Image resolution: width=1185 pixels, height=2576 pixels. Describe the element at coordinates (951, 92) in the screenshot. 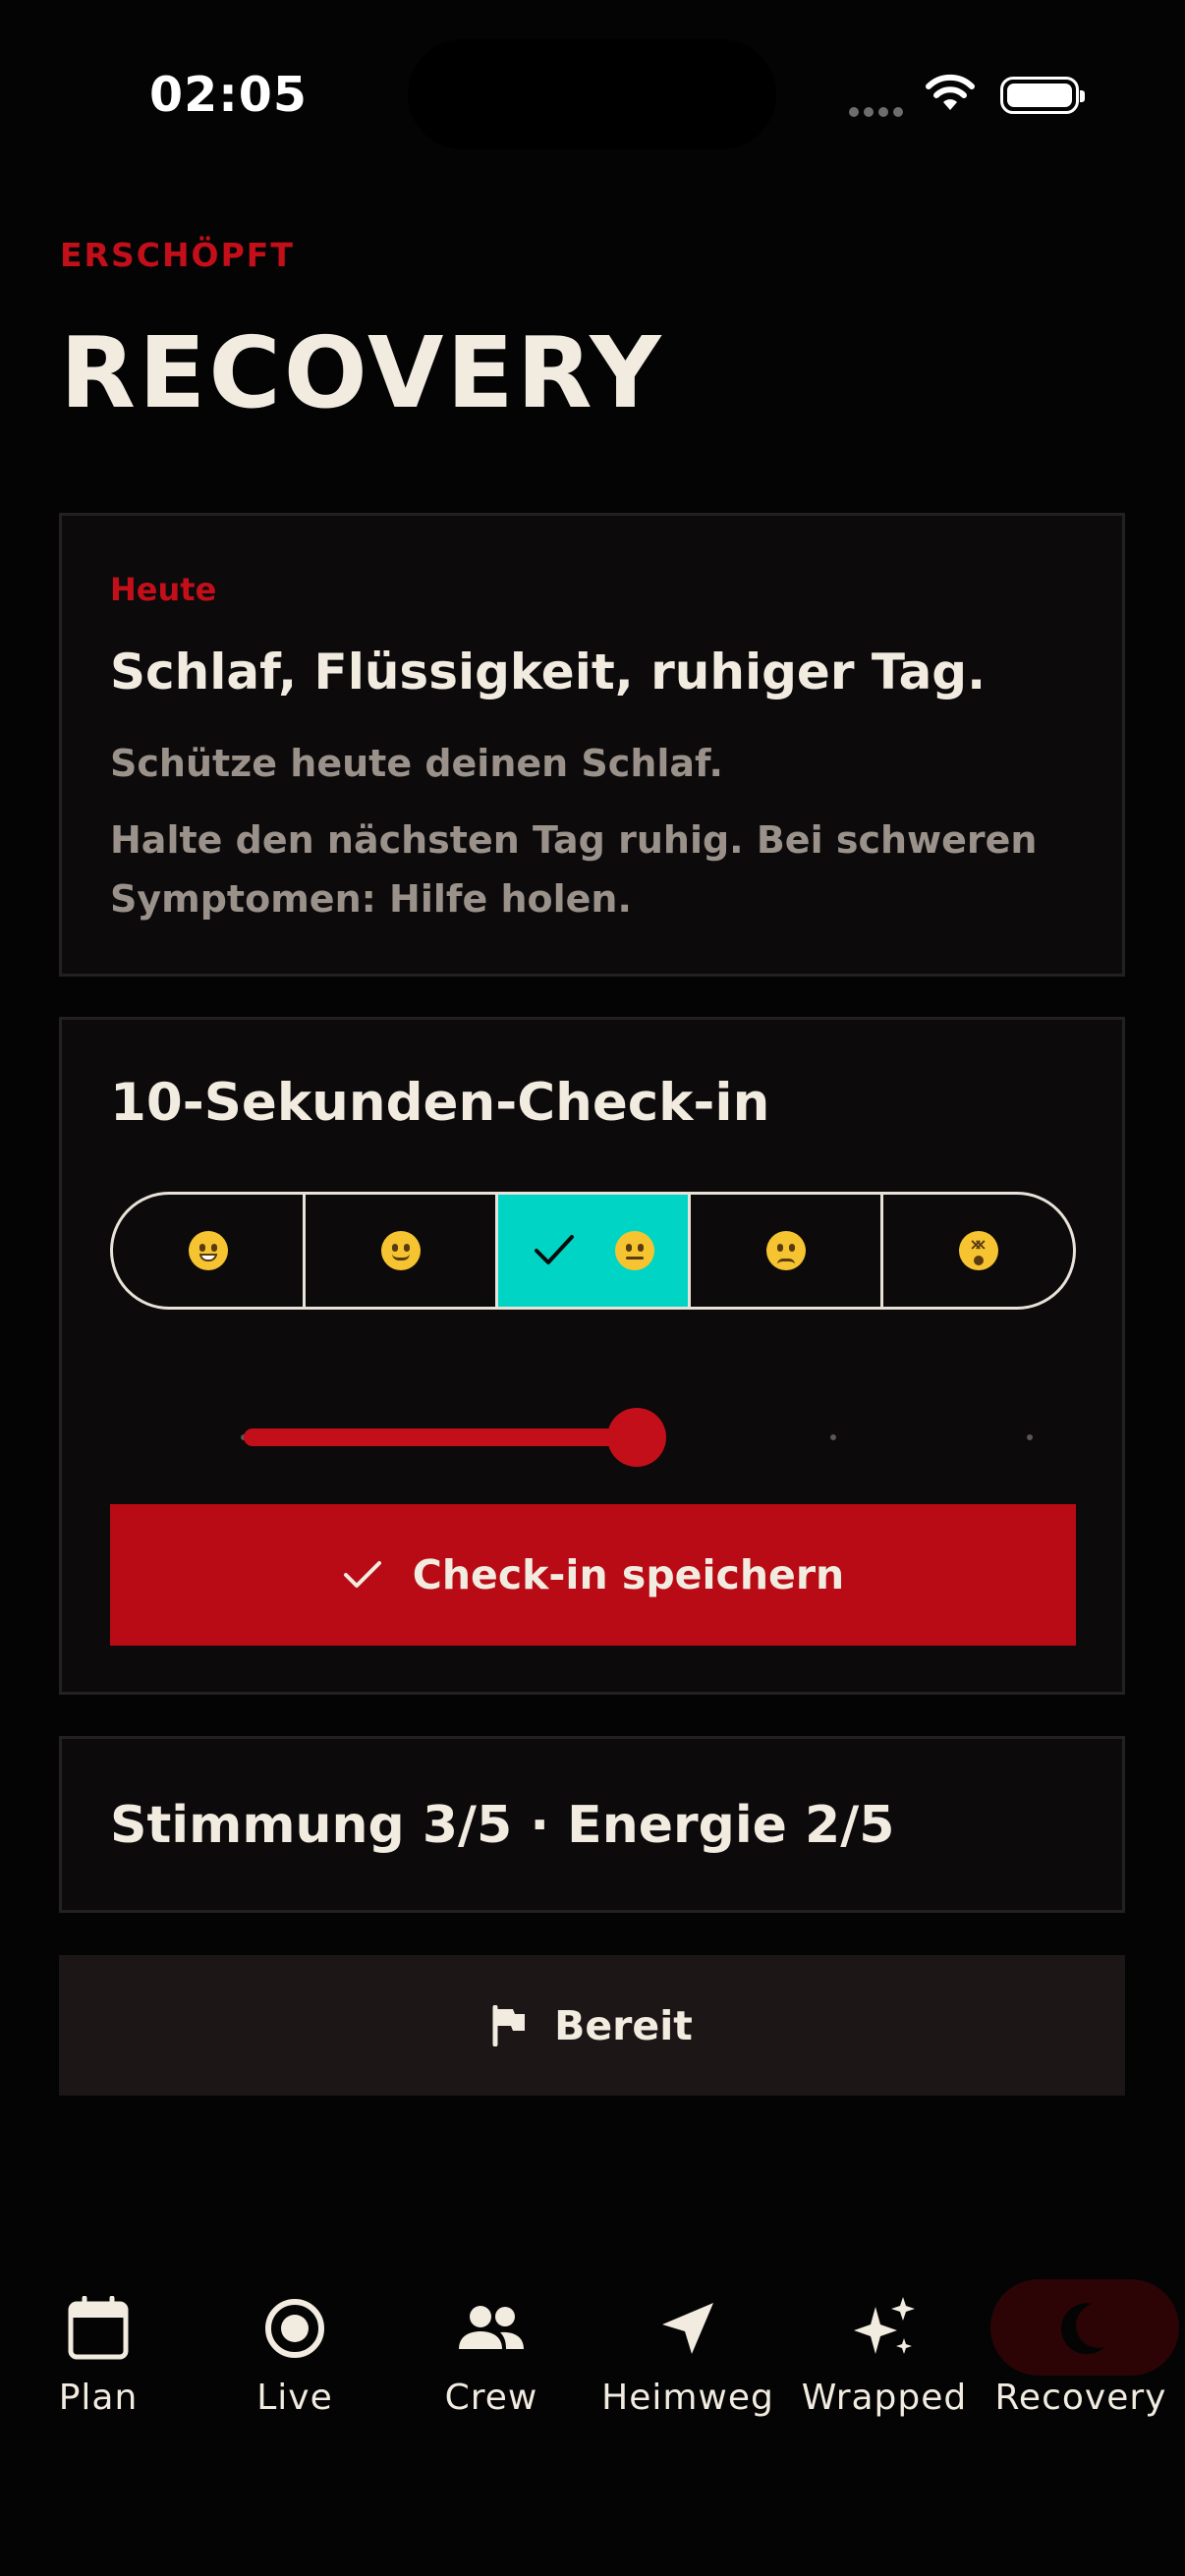

I see `wifi-icon` at that location.